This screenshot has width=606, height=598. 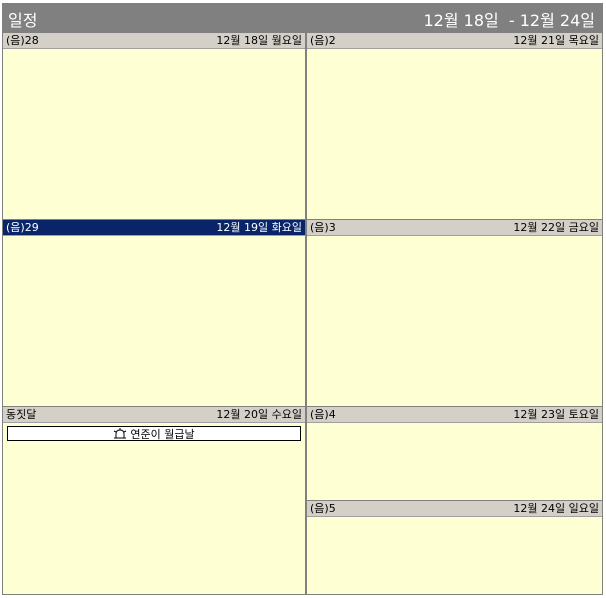 I want to click on lunar-date: (음)28, so click(x=22, y=40).